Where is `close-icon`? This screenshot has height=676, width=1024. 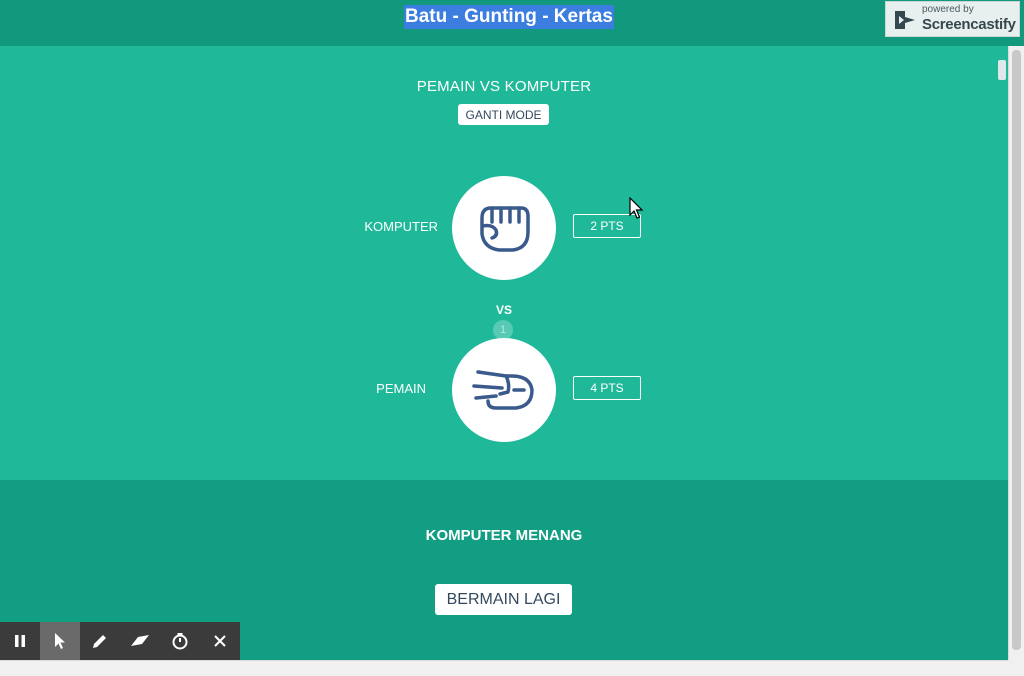
close-icon is located at coordinates (220, 641).